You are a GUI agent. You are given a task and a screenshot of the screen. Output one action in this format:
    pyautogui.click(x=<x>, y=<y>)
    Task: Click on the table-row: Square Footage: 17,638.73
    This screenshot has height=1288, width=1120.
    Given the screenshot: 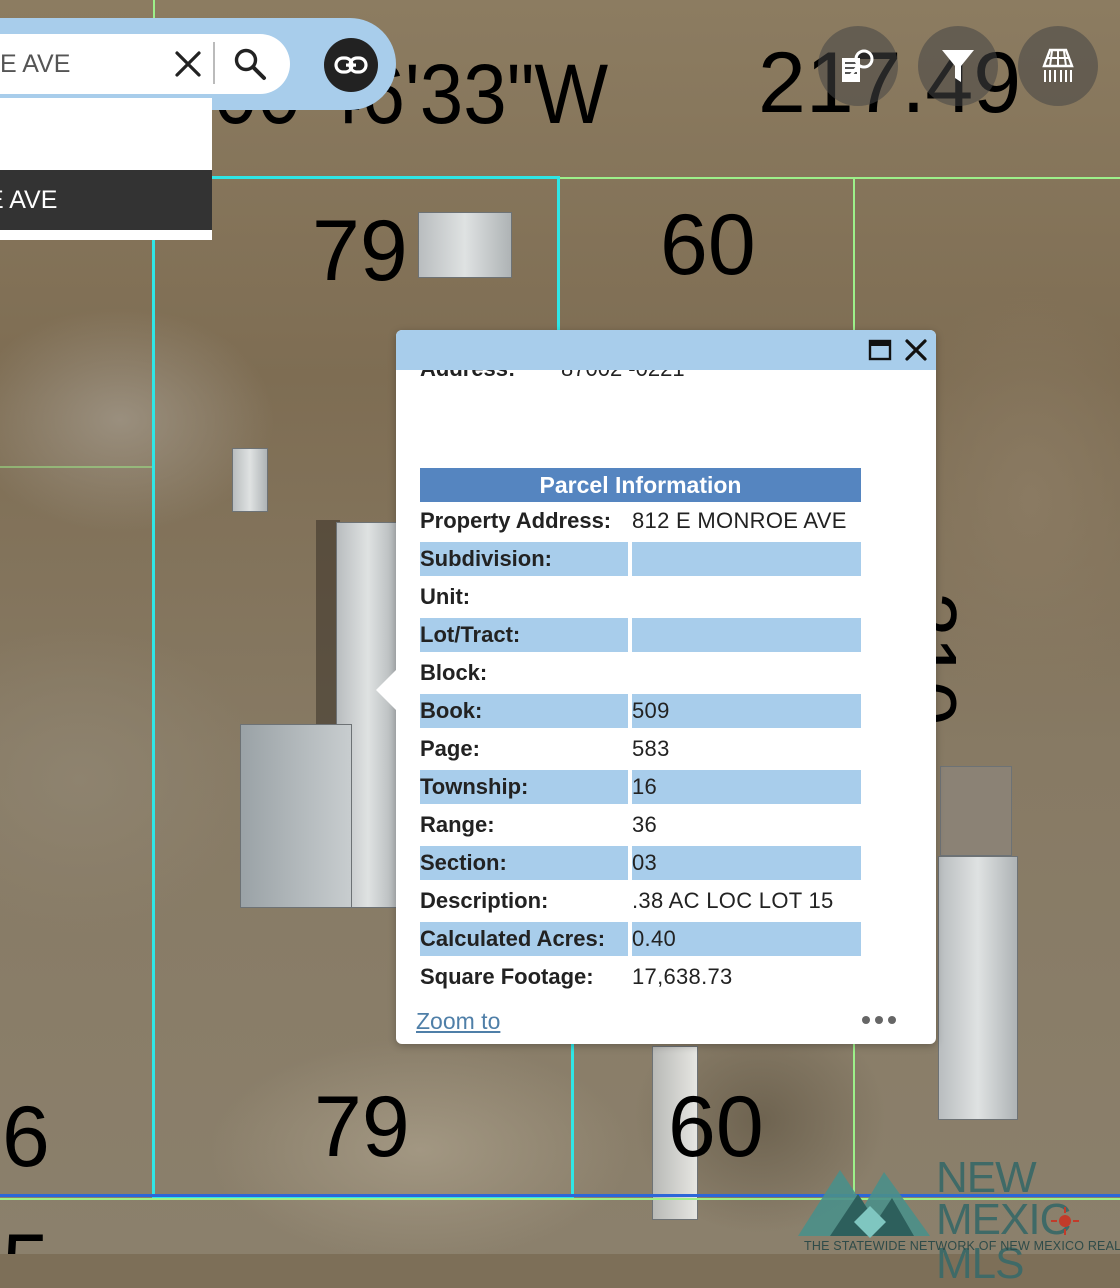 What is the action you would take?
    pyautogui.click(x=640, y=977)
    